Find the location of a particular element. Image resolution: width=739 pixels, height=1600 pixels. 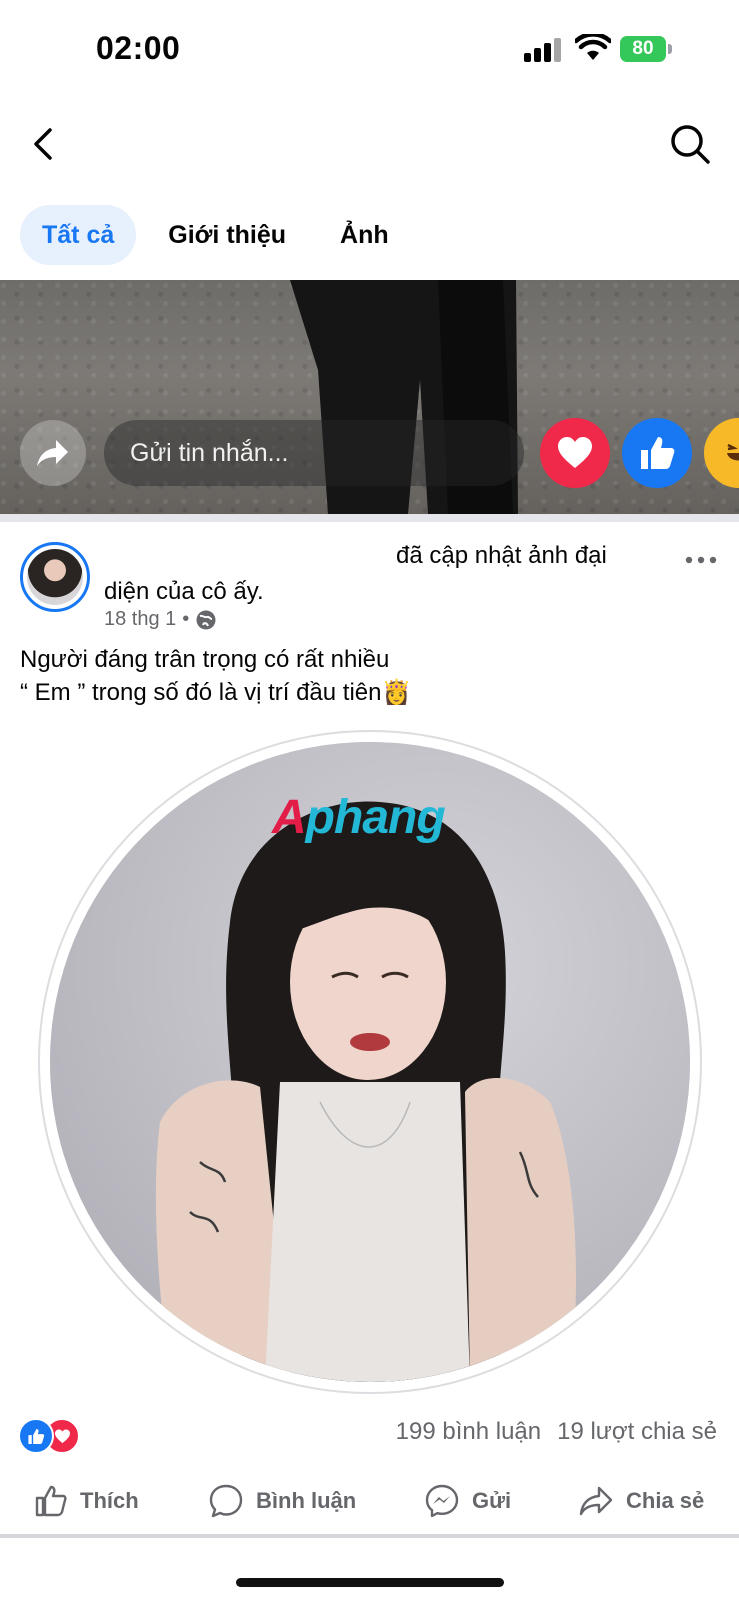

post-action-text: đã cập nhật ảnh đại diện của cô ấy. is located at coordinates (355, 573).